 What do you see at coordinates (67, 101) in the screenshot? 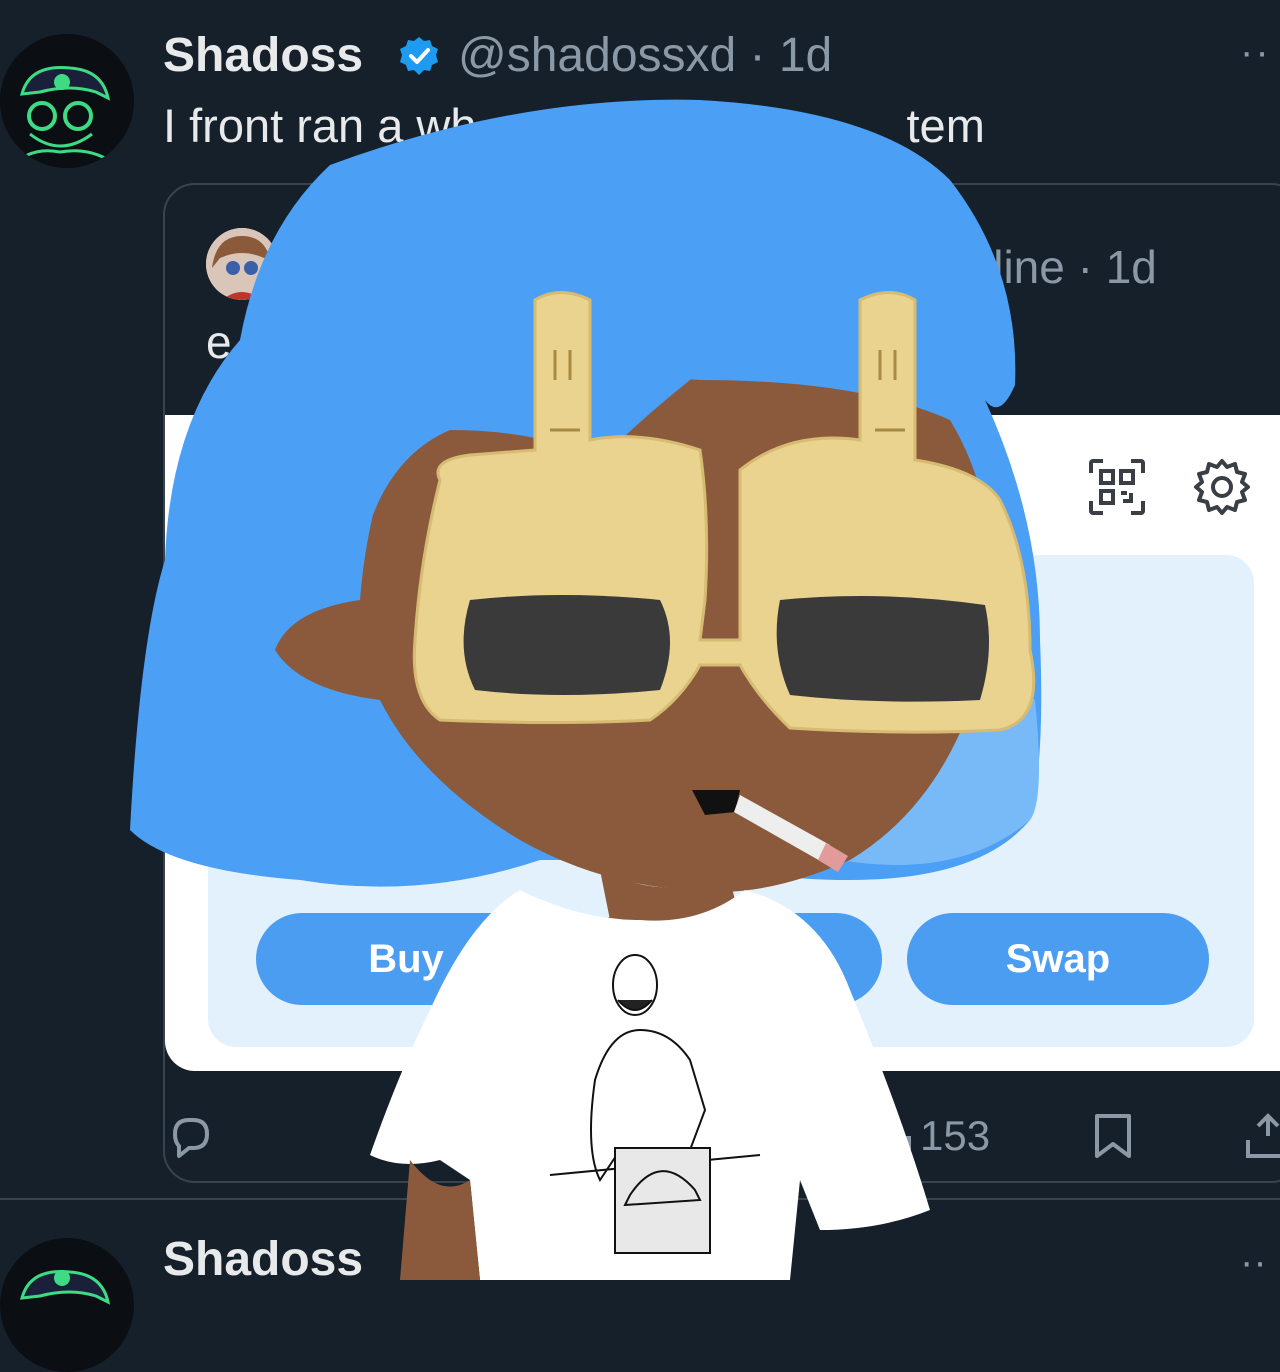
I see `author-avatar` at bounding box center [67, 101].